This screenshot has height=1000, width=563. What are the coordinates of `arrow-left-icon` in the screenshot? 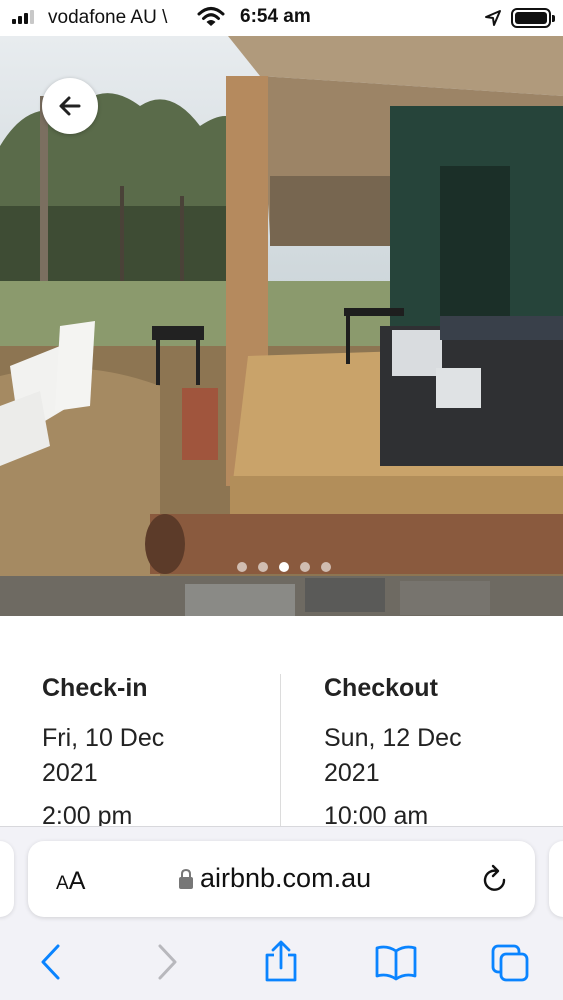 It's located at (70, 106).